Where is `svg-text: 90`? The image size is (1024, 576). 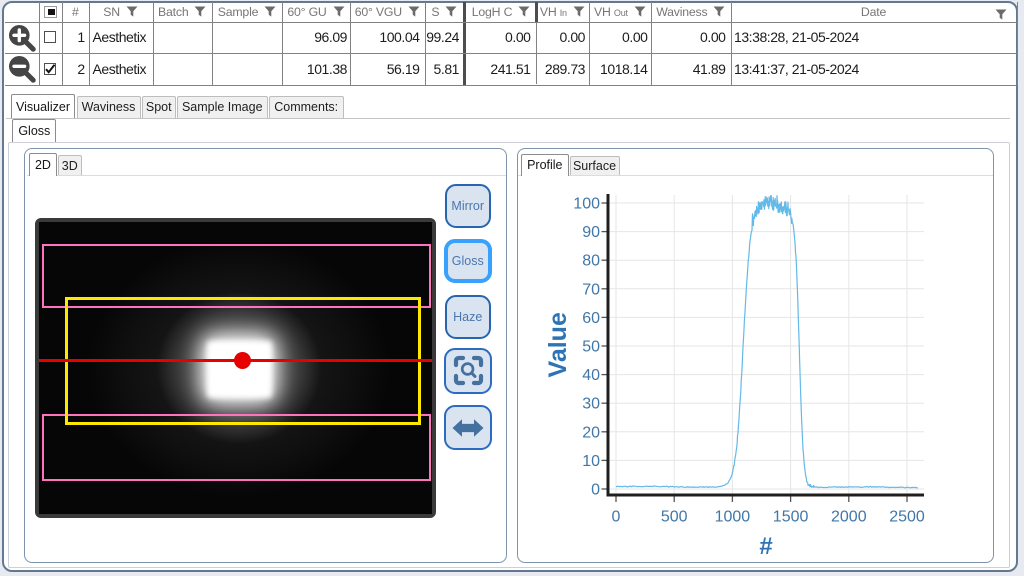 svg-text: 90 is located at coordinates (591, 232).